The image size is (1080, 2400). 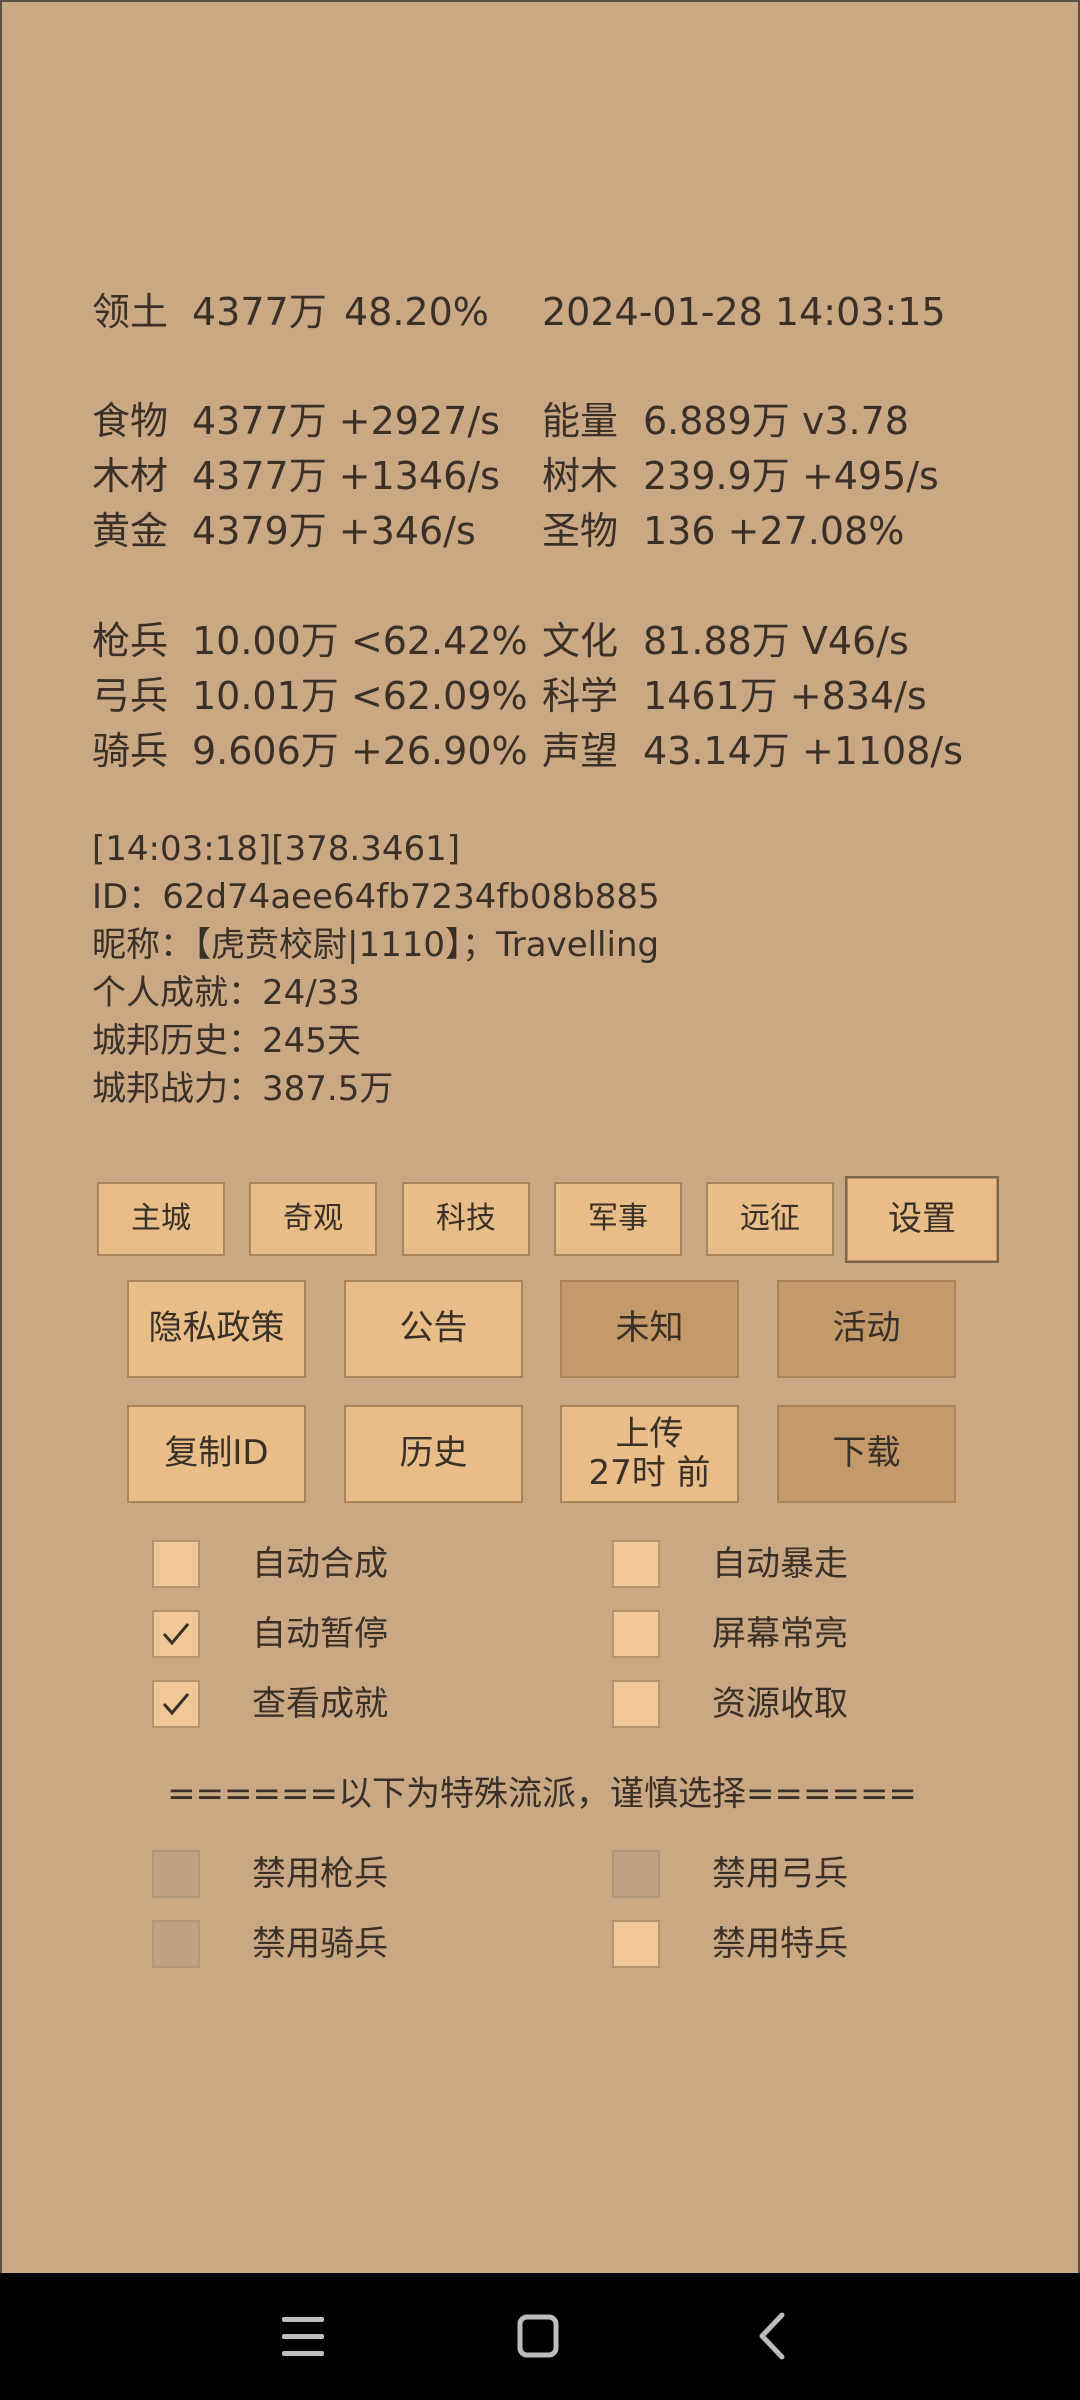 What do you see at coordinates (580, 641) in the screenshot?
I see `army-label: 文化` at bounding box center [580, 641].